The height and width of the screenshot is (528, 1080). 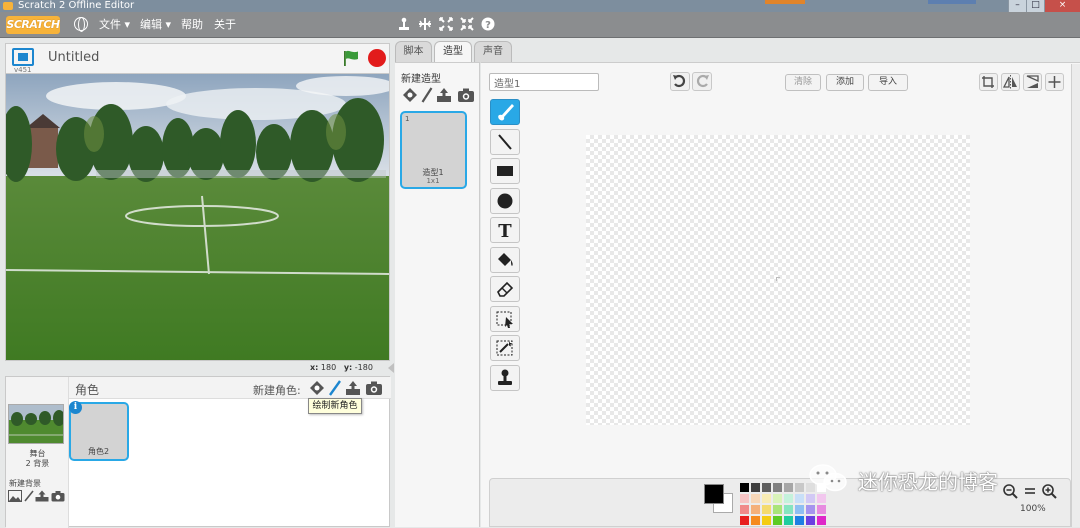 What do you see at coordinates (488, 25) in the screenshot?
I see `help-question-icon: ?` at bounding box center [488, 25].